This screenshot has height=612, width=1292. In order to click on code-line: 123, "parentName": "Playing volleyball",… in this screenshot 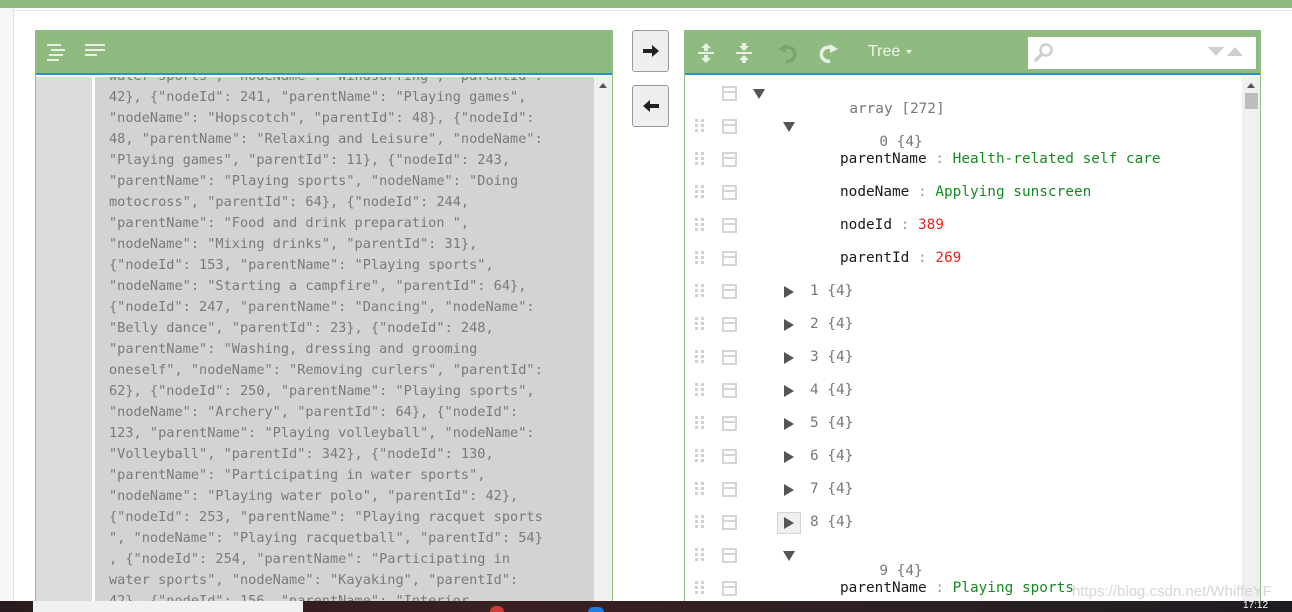, I will do `click(322, 433)`.